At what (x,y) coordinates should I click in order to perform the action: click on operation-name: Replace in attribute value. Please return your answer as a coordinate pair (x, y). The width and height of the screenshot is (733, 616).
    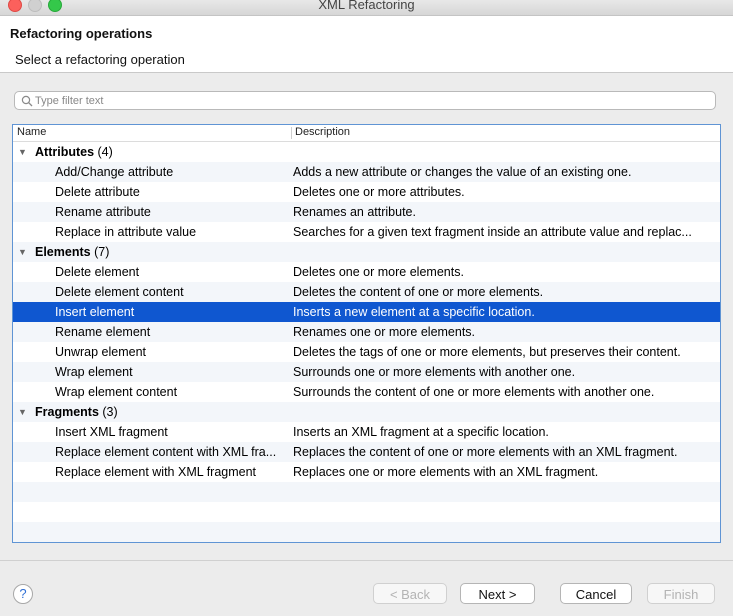
    Looking at the image, I should click on (126, 232).